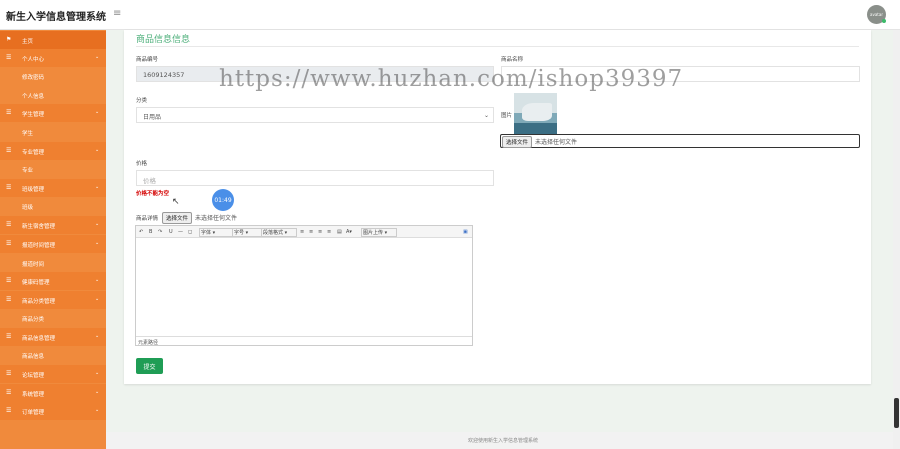 The width and height of the screenshot is (900, 449). I want to click on sidebar-item-15: 商品分类, so click(53, 318).